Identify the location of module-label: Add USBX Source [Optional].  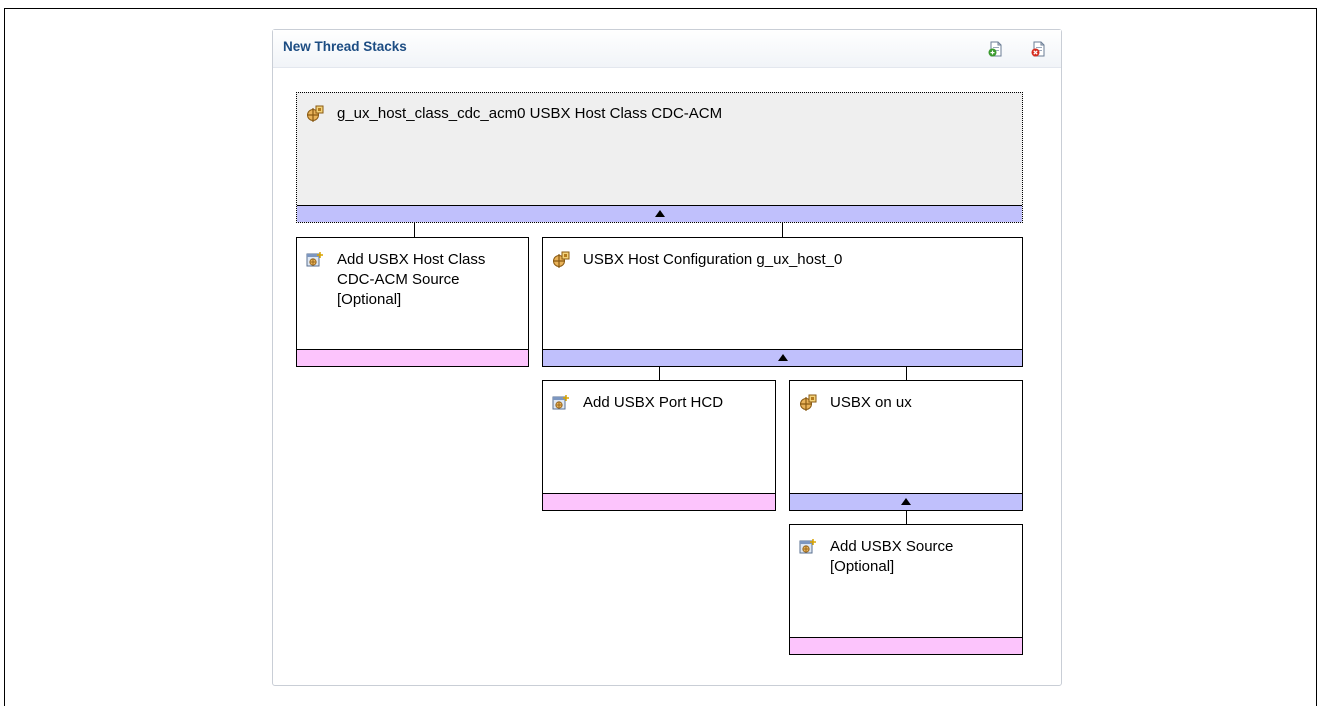
(892, 556).